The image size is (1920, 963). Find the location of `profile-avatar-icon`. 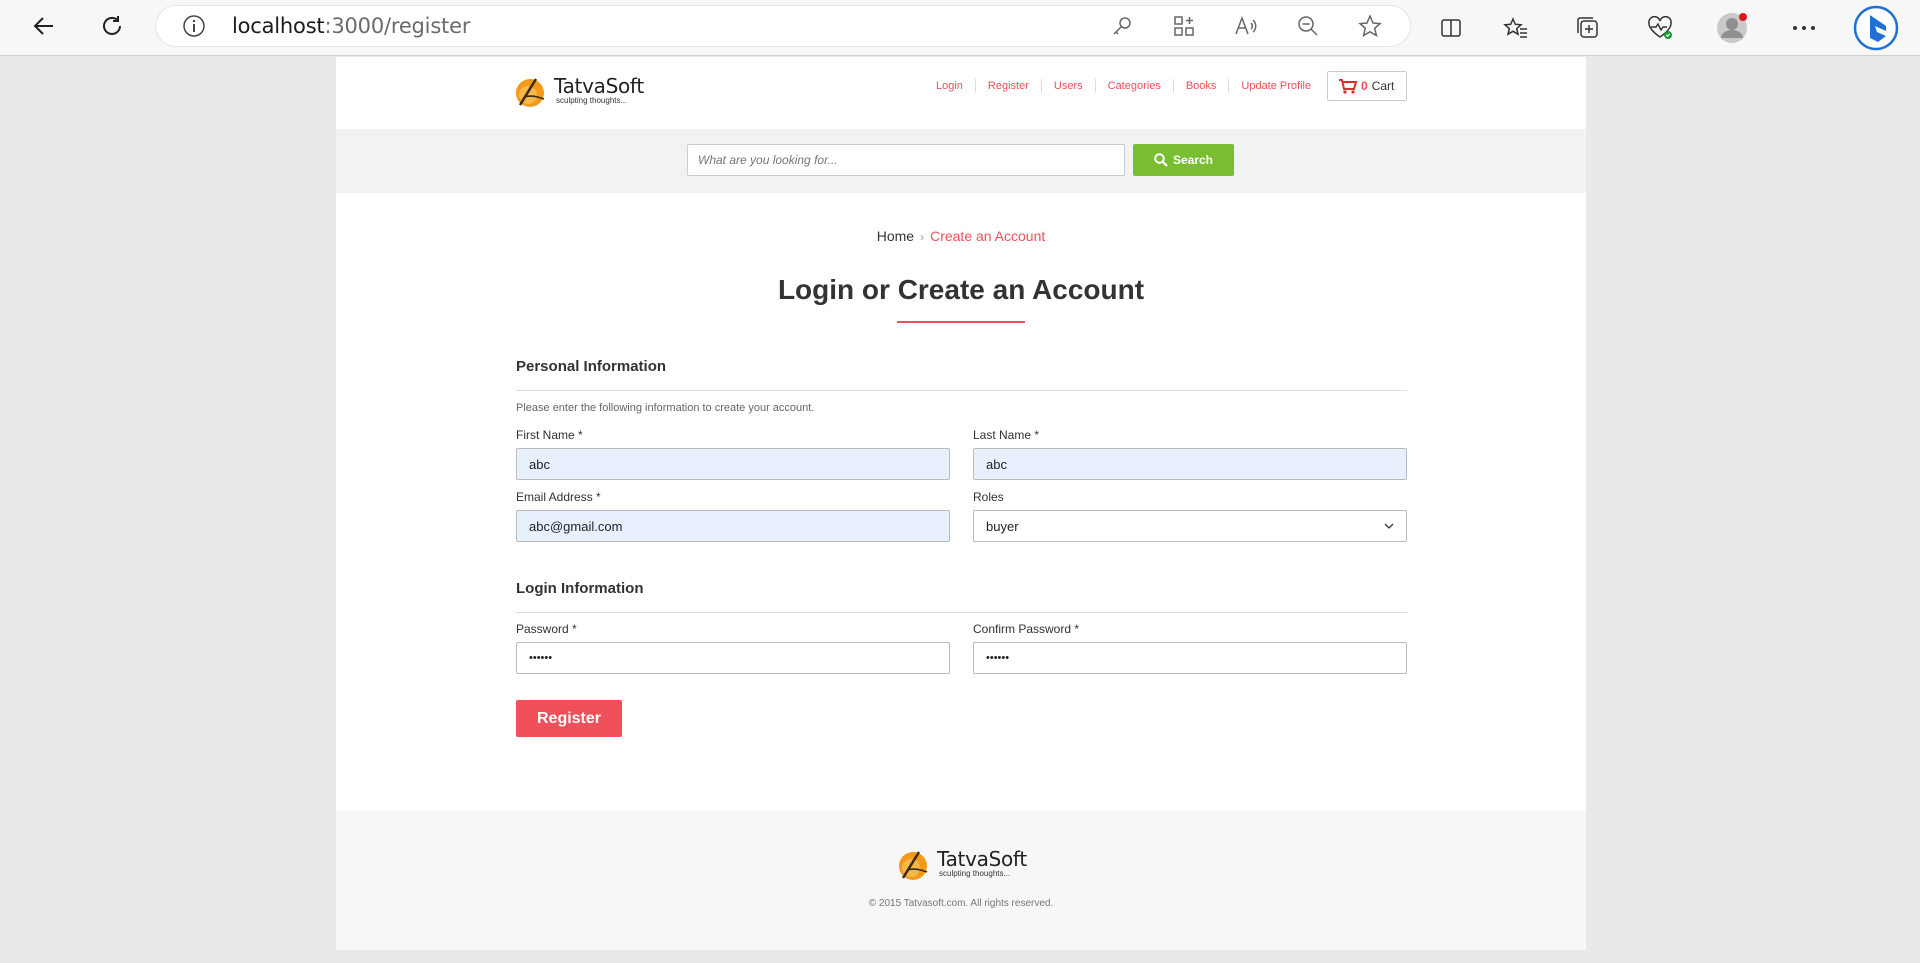

profile-avatar-icon is located at coordinates (1732, 28).